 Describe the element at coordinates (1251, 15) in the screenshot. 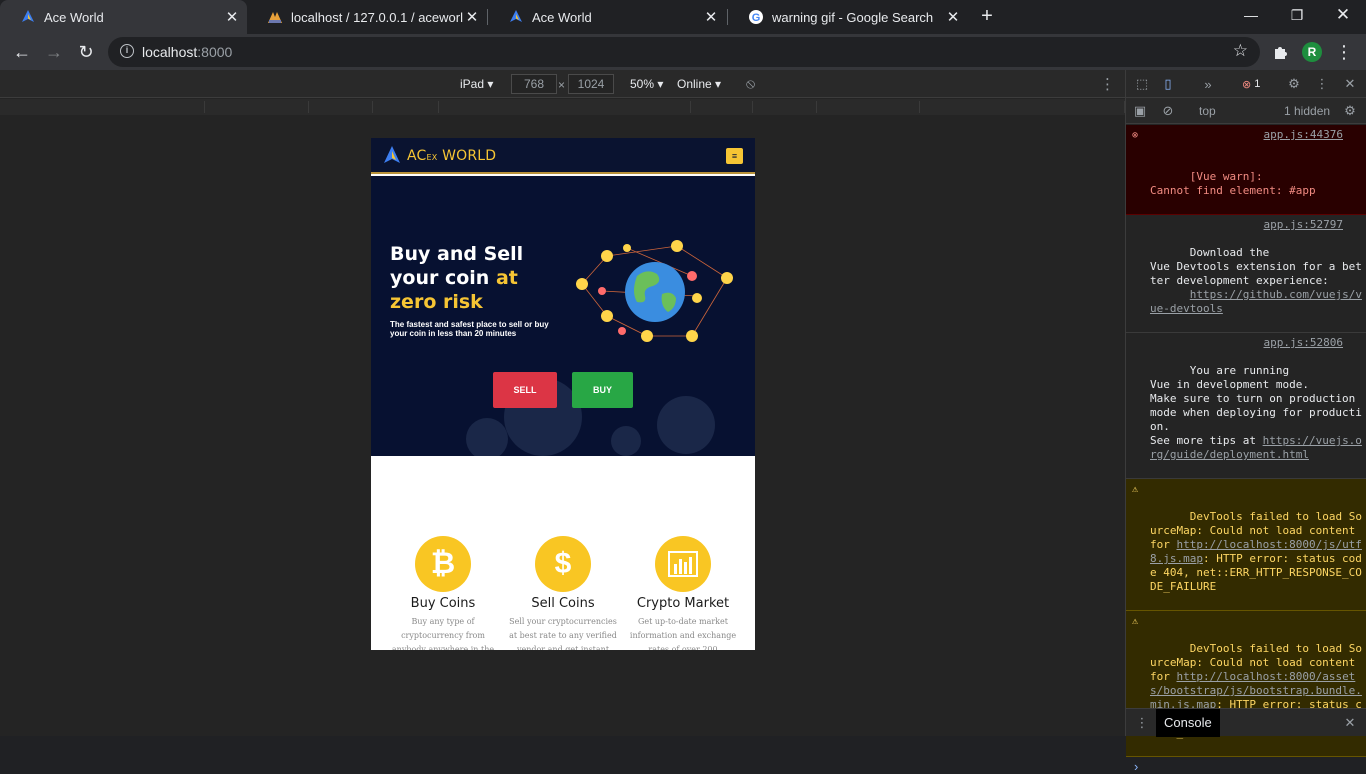

I see `minimize-window-icon: —` at that location.